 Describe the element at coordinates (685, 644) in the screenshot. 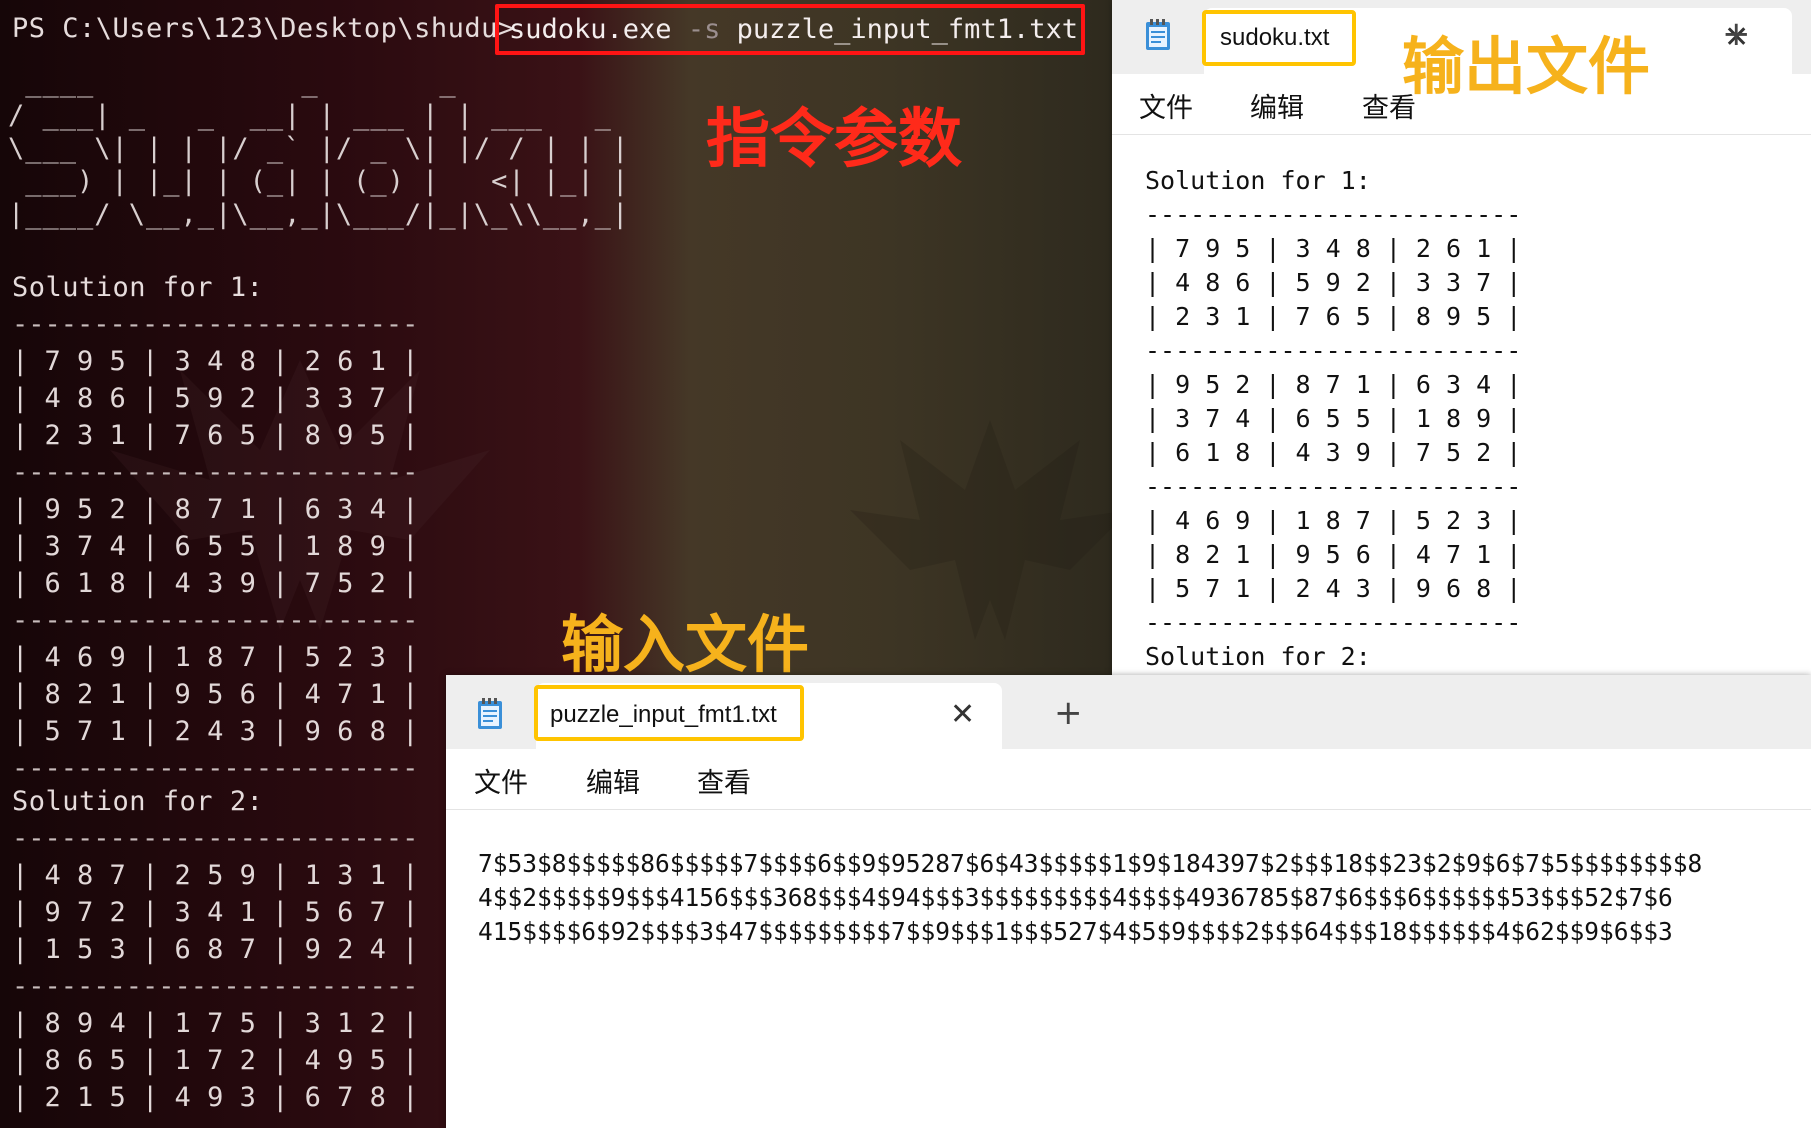

I see `annotation-input-file: 输入文件` at that location.